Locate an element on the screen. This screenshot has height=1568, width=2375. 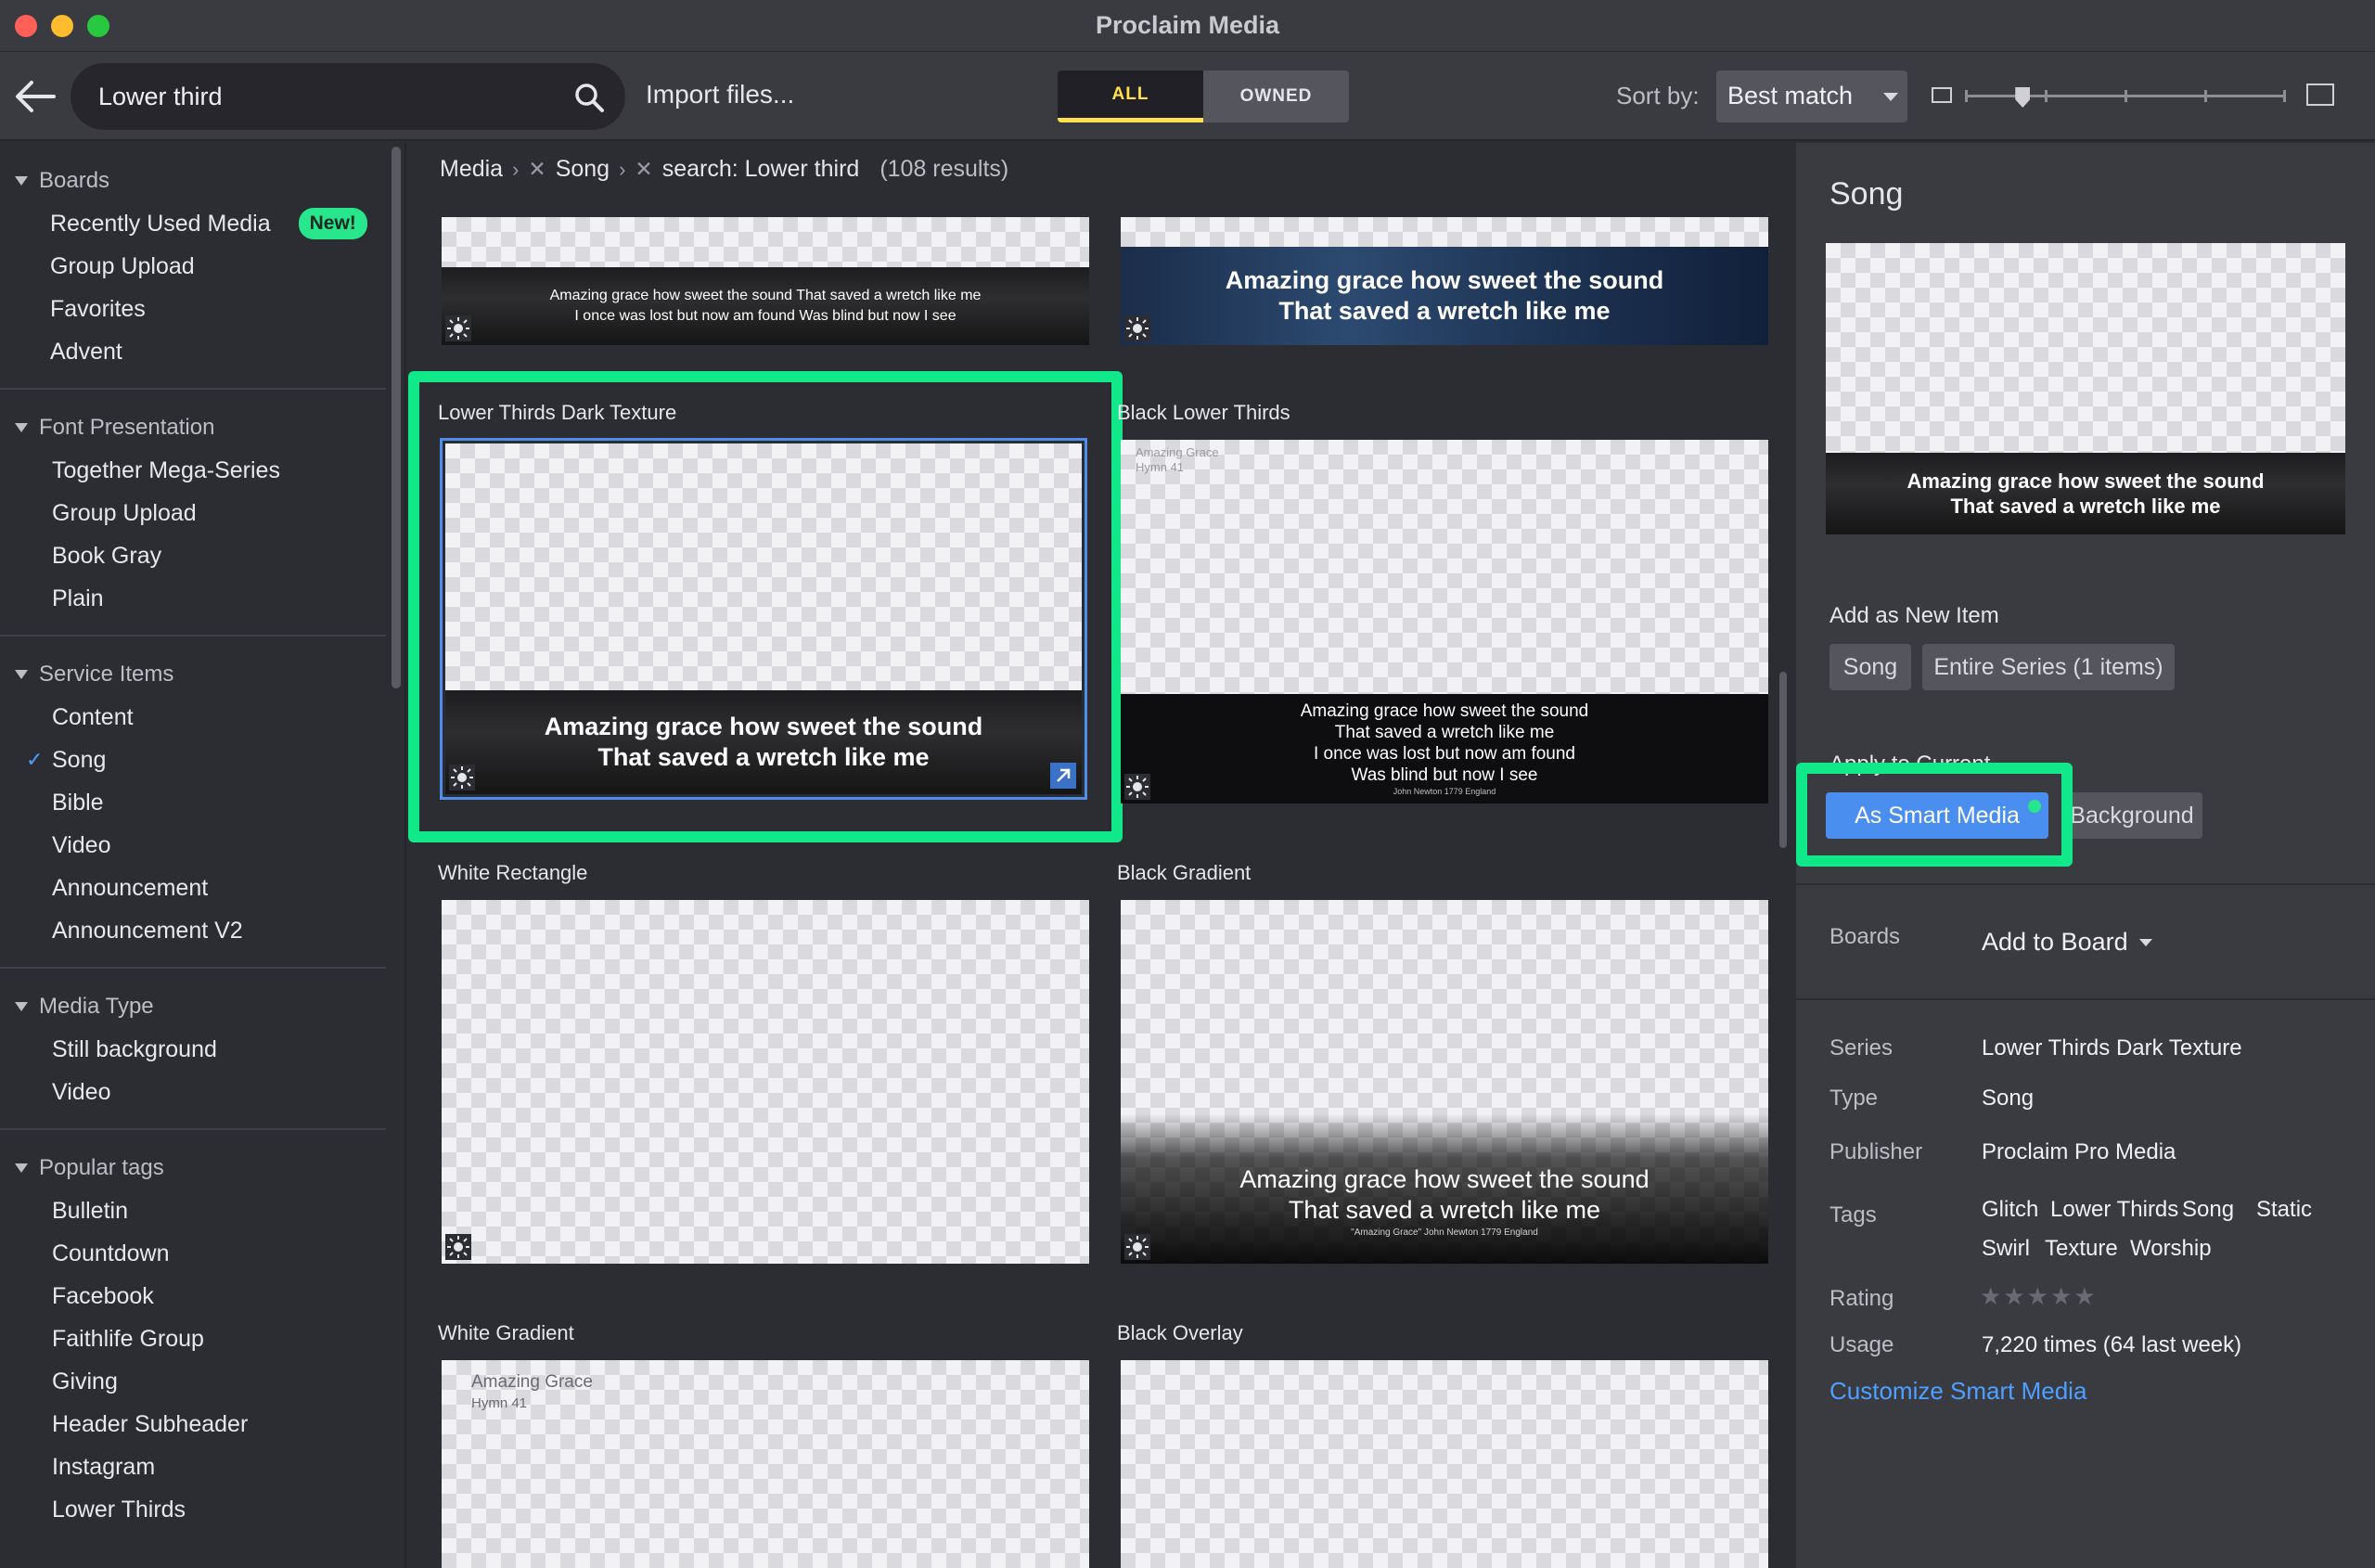
sidebar-item-song: ✓ Song is located at coordinates (202, 760).